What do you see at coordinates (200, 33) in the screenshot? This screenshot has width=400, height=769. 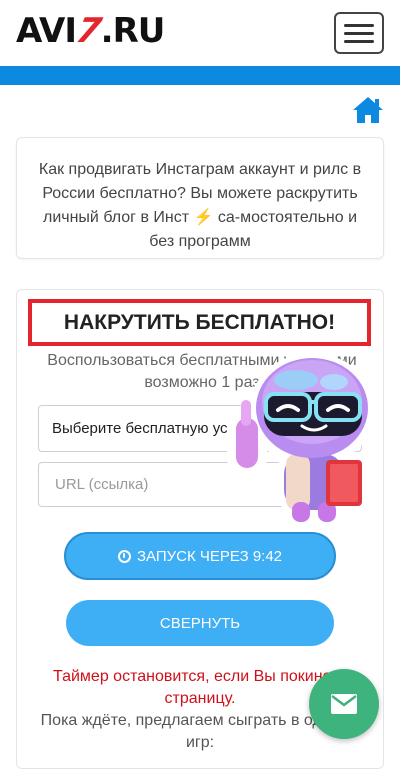 I see `top-header: AVI 7 .RU` at bounding box center [200, 33].